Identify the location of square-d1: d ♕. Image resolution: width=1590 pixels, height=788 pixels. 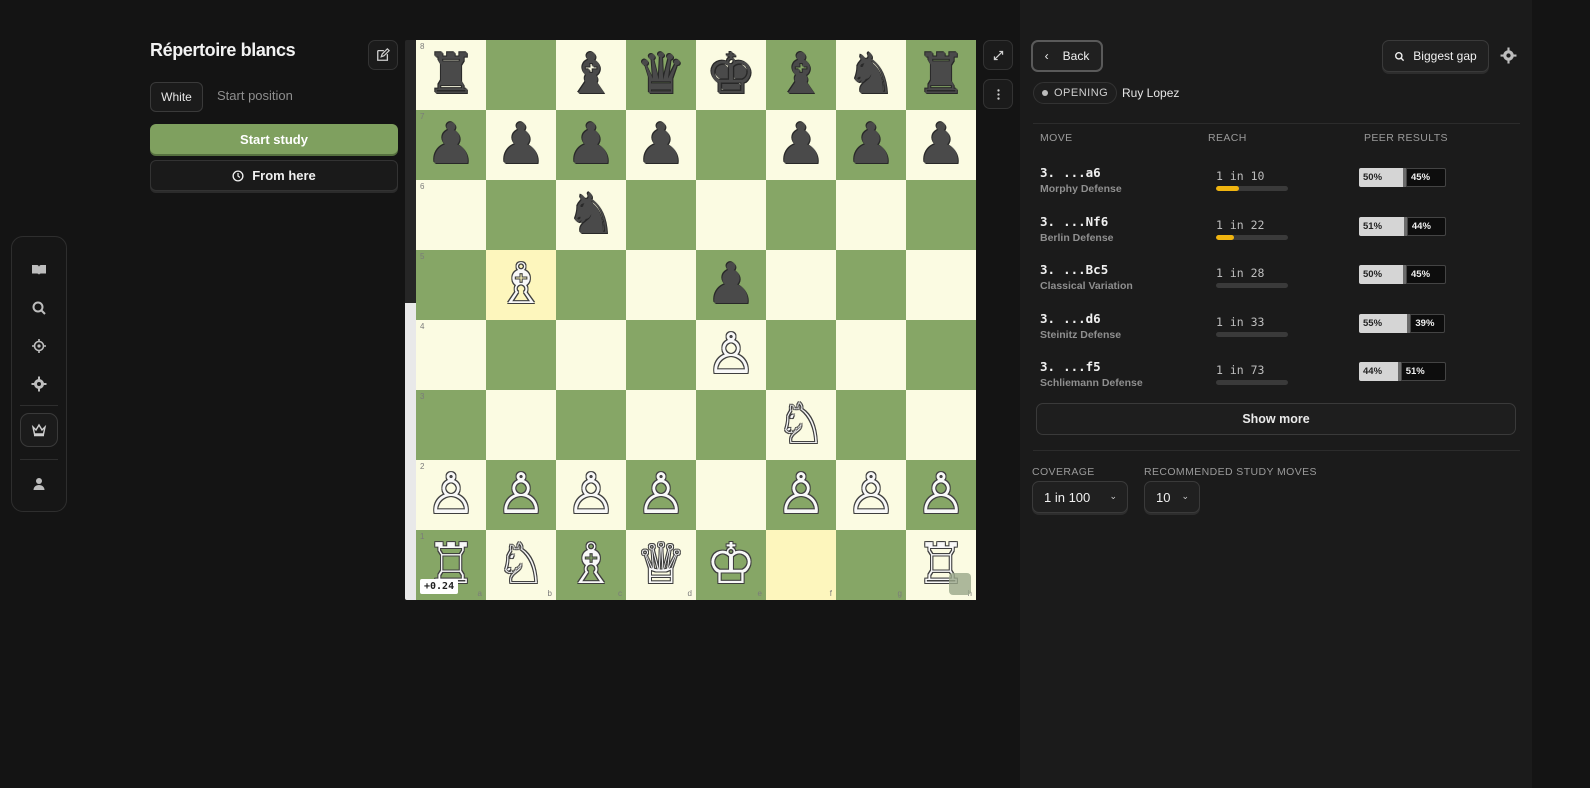
(661, 565).